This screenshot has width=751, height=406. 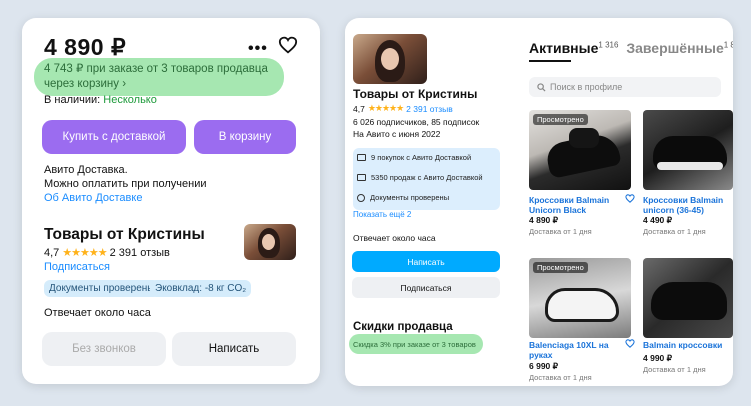 What do you see at coordinates (544, 366) in the screenshot?
I see `product-price: 6 990 ₽` at bounding box center [544, 366].